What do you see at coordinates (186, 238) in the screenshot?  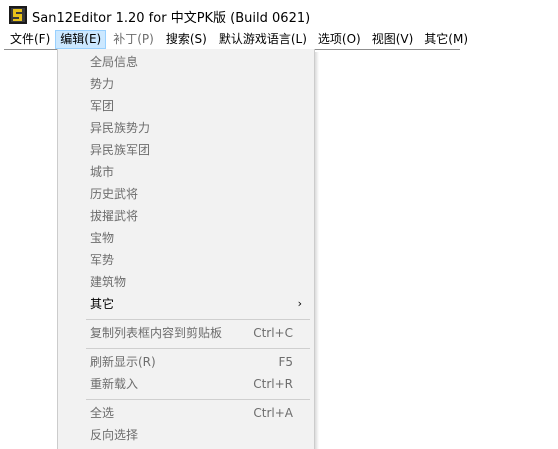 I see `menu-item-treasures: 宝物` at bounding box center [186, 238].